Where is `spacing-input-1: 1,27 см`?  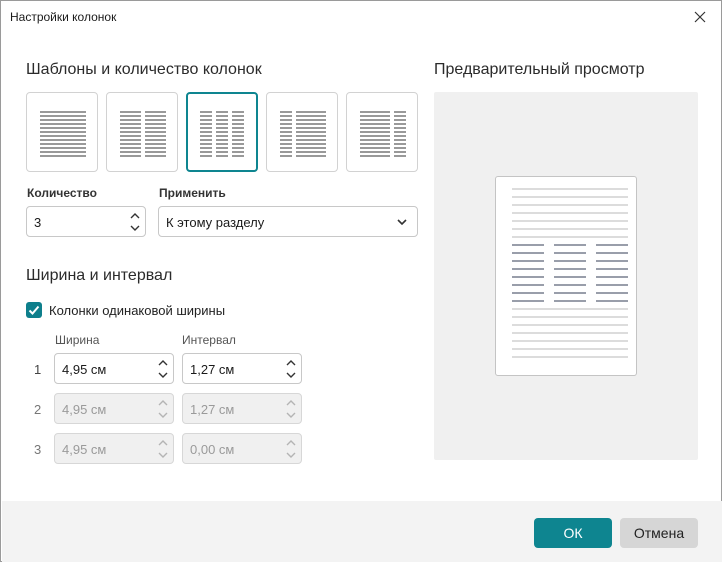 spacing-input-1: 1,27 см is located at coordinates (242, 368).